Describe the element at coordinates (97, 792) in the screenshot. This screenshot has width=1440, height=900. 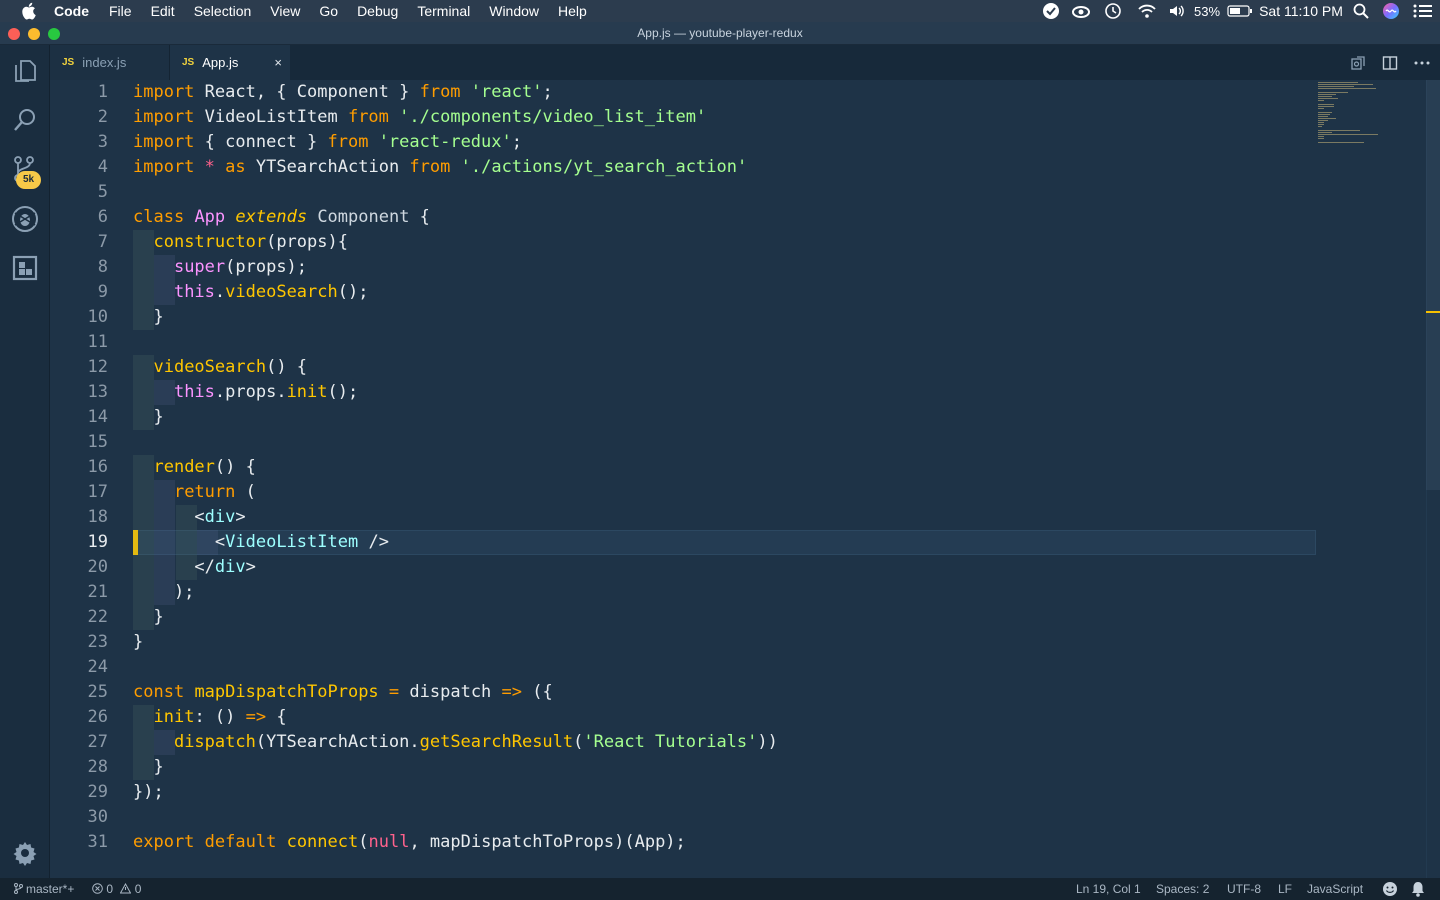
I see `line-number: 29` at that location.